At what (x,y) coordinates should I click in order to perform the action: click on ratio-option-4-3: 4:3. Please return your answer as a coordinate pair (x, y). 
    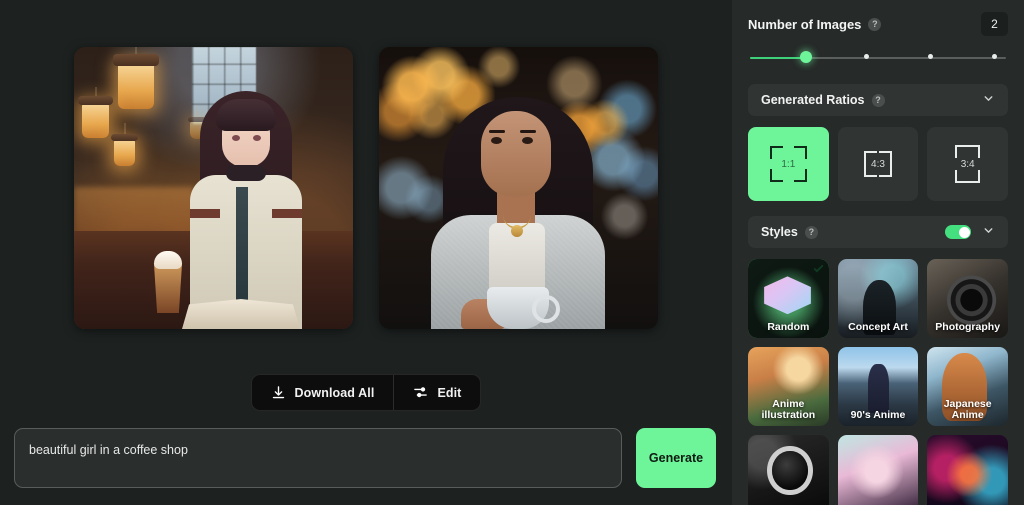
    Looking at the image, I should click on (878, 164).